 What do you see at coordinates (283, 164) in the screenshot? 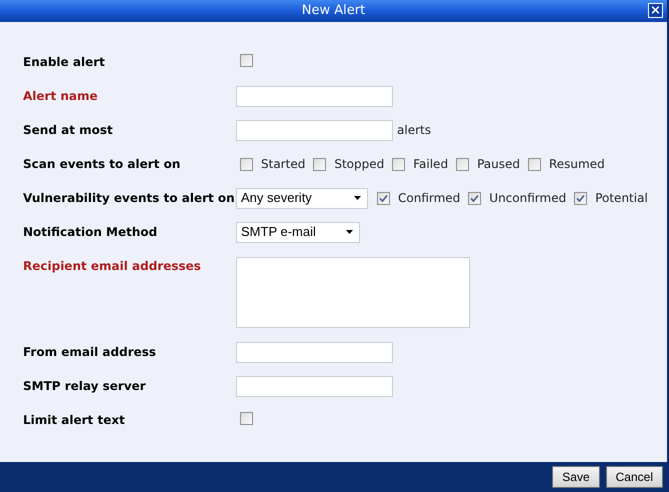
I see `option-label: Started` at bounding box center [283, 164].